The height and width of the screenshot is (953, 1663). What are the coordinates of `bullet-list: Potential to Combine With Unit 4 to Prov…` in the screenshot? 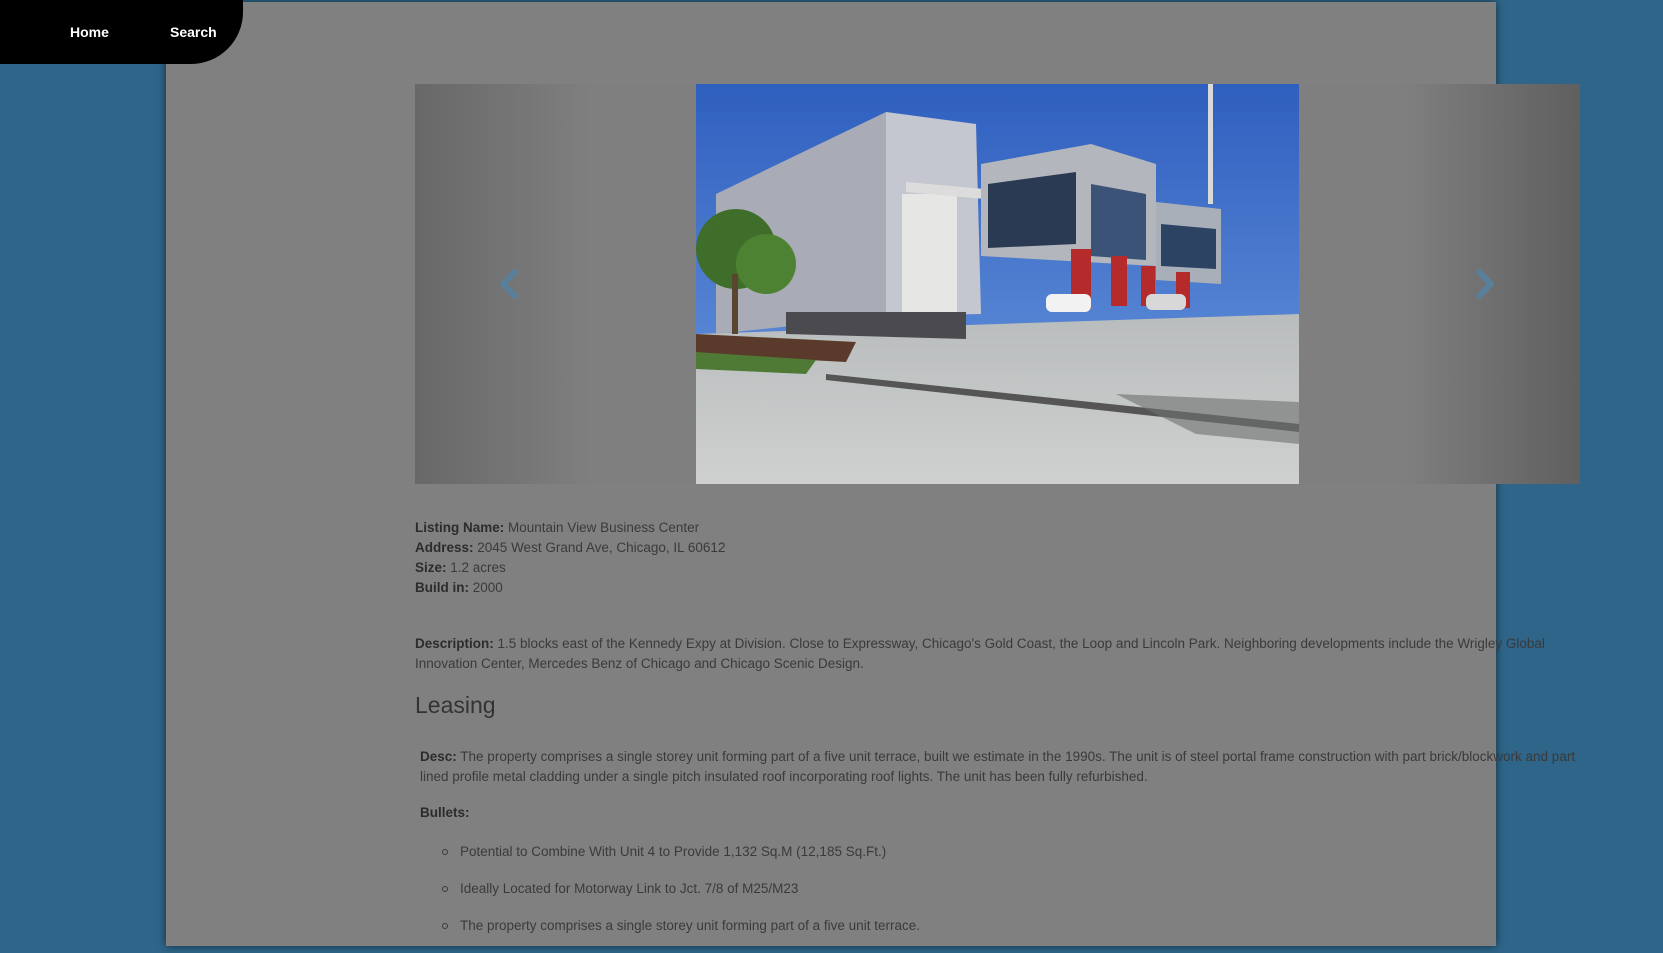 It's located at (670, 897).